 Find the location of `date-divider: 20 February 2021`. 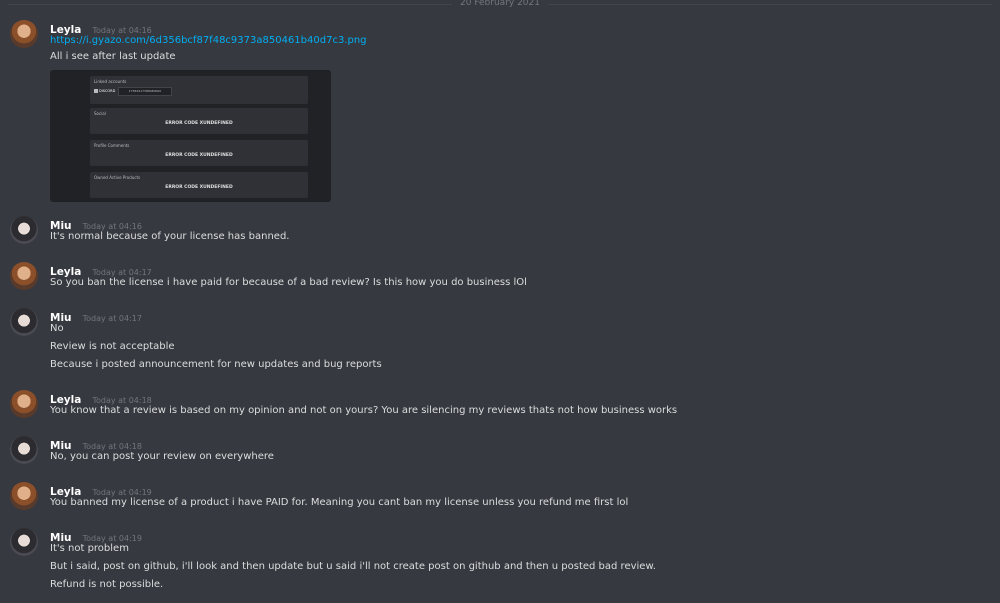

date-divider: 20 February 2021 is located at coordinates (500, 5).